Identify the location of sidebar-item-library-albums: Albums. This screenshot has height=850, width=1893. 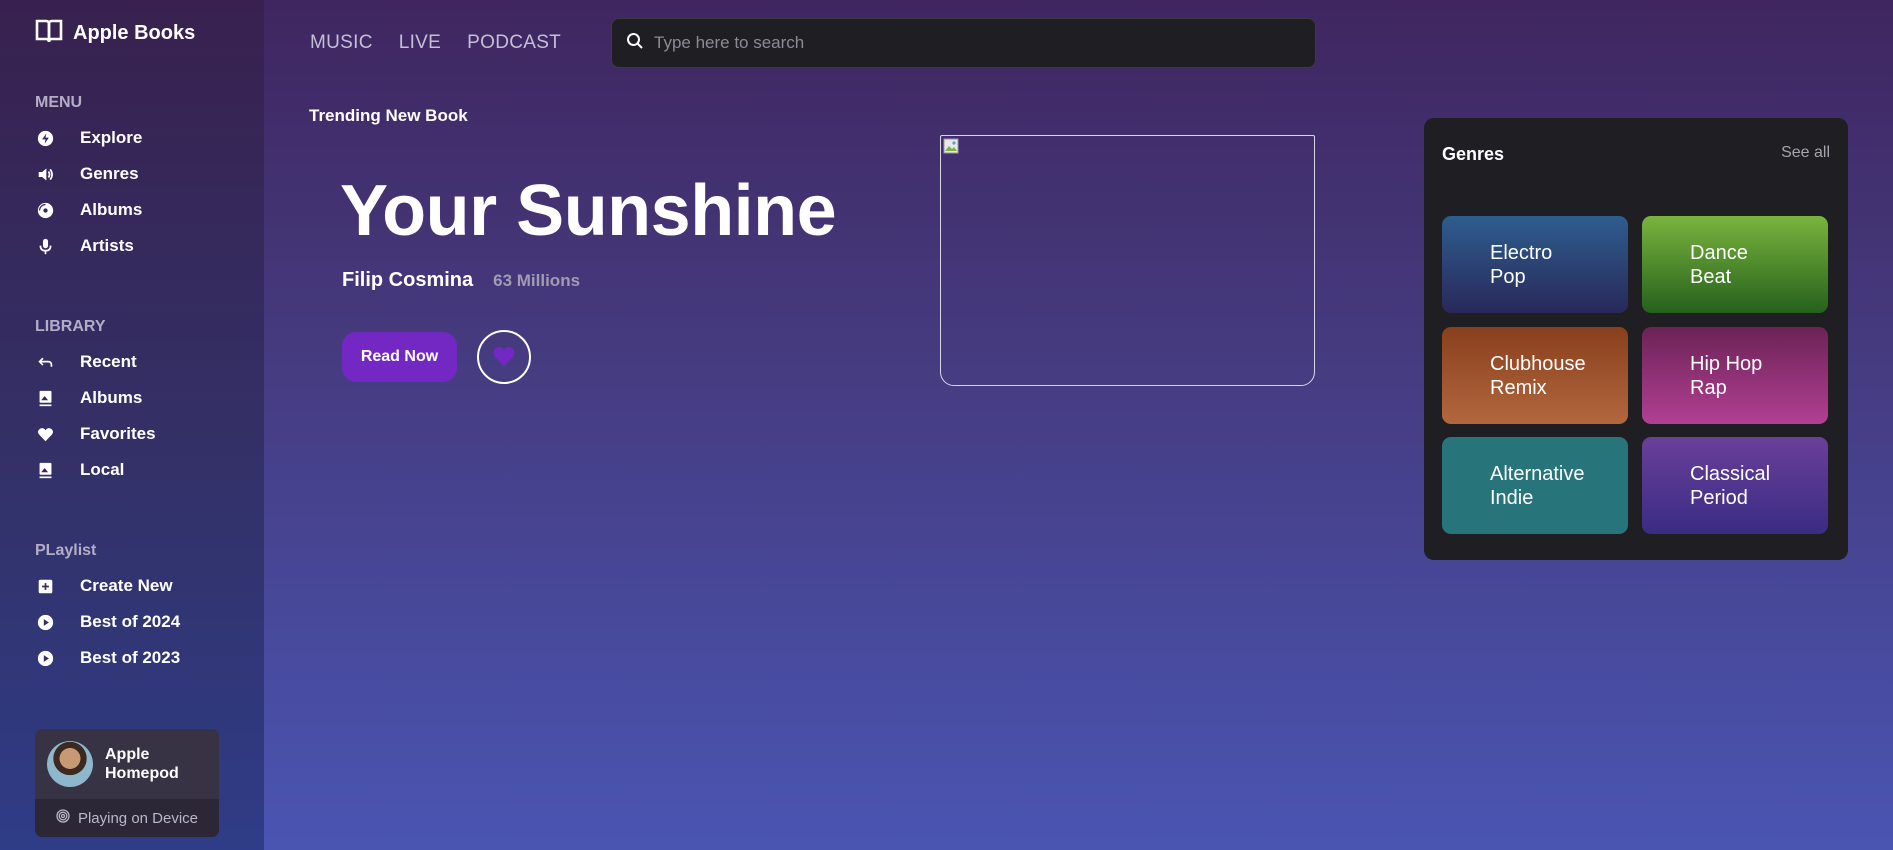
(95, 398).